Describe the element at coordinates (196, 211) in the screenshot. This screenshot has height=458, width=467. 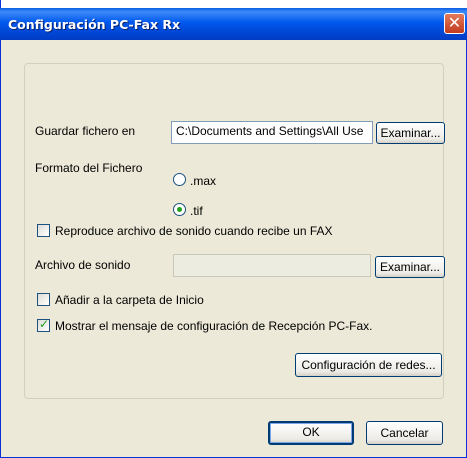
I see `format-tif-label: .tif` at that location.